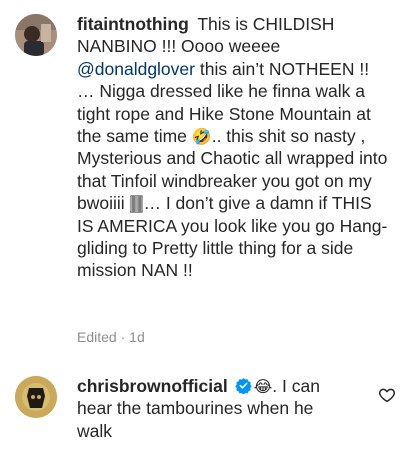  What do you see at coordinates (97, 337) in the screenshot?
I see `edited-label: Edited` at bounding box center [97, 337].